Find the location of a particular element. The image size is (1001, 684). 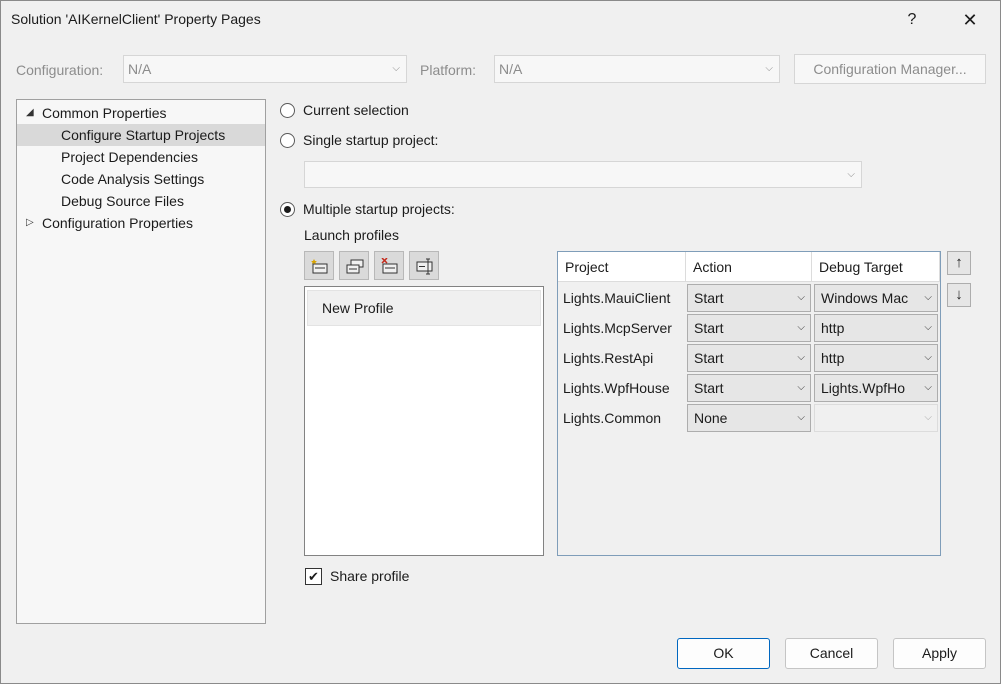

checkmark-icon: ✔ is located at coordinates (313, 576).